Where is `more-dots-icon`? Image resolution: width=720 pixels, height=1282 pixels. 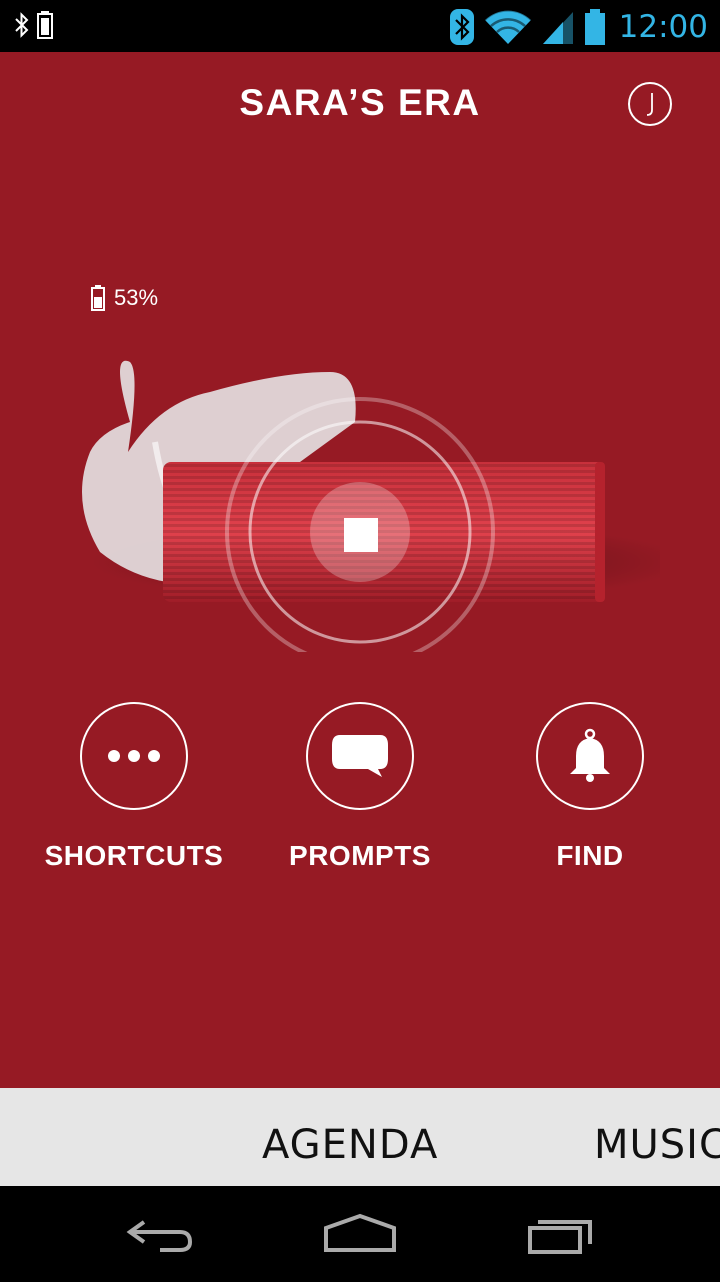
more-dots-icon is located at coordinates (134, 756).